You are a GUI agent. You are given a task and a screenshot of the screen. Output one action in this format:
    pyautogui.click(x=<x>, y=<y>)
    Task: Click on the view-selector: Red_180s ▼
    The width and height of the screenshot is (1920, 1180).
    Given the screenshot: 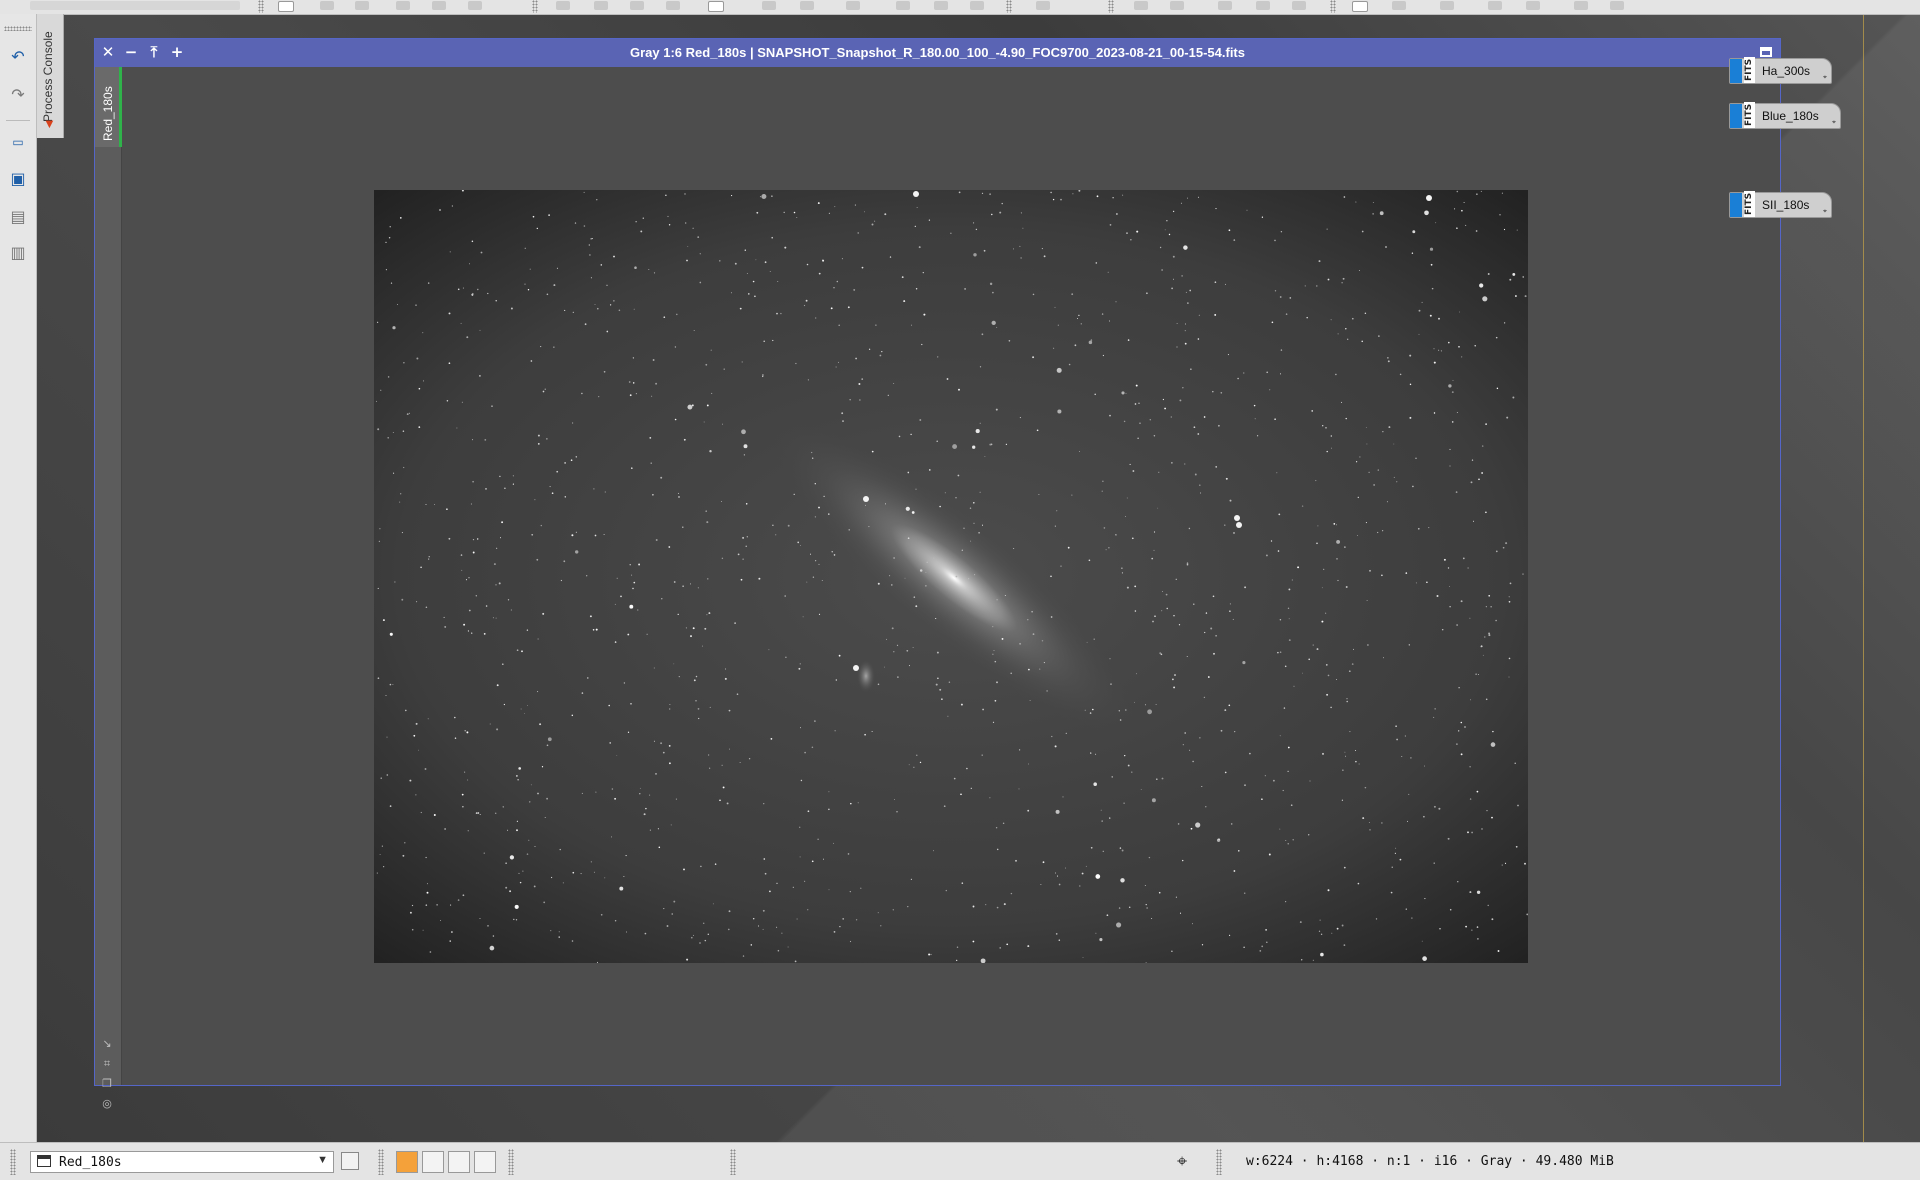 What is the action you would take?
    pyautogui.click(x=182, y=1162)
    